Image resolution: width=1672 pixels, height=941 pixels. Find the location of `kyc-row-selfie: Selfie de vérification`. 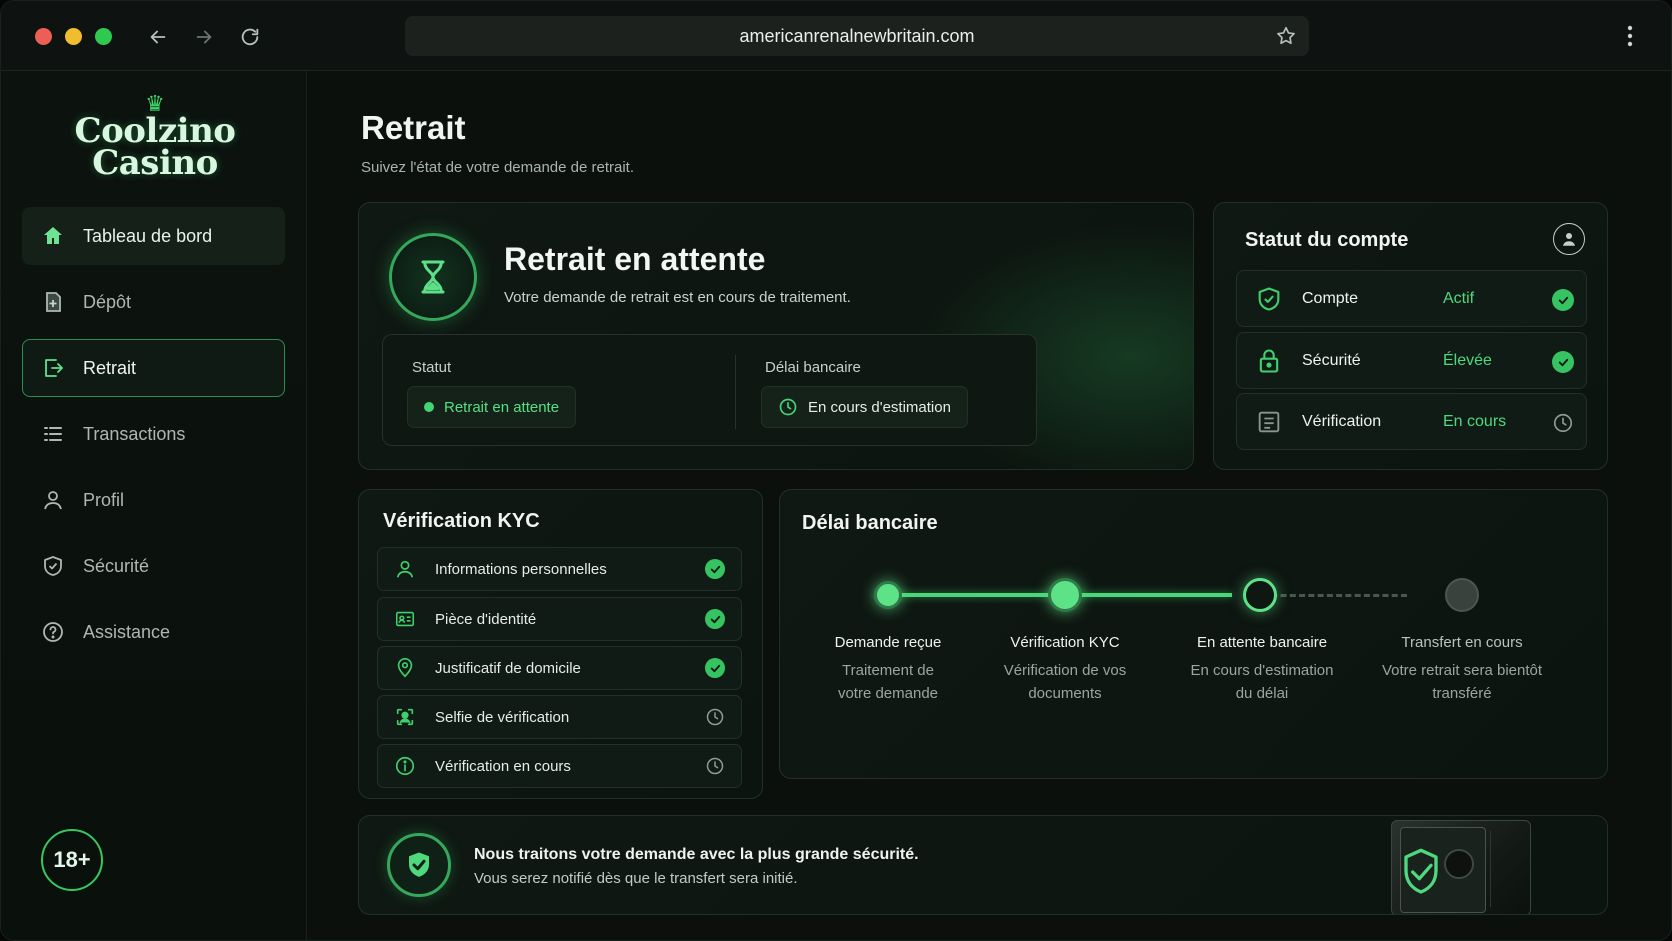

kyc-row-selfie: Selfie de vérification is located at coordinates (559, 717).